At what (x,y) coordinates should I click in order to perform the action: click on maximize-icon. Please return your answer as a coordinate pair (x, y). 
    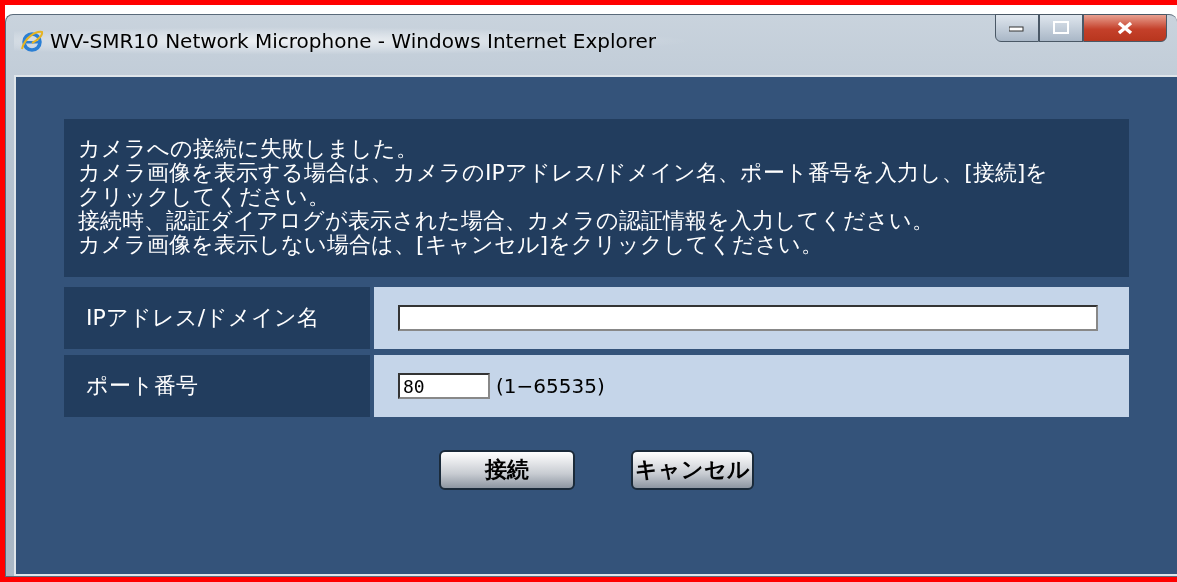
    Looking at the image, I should click on (1061, 28).